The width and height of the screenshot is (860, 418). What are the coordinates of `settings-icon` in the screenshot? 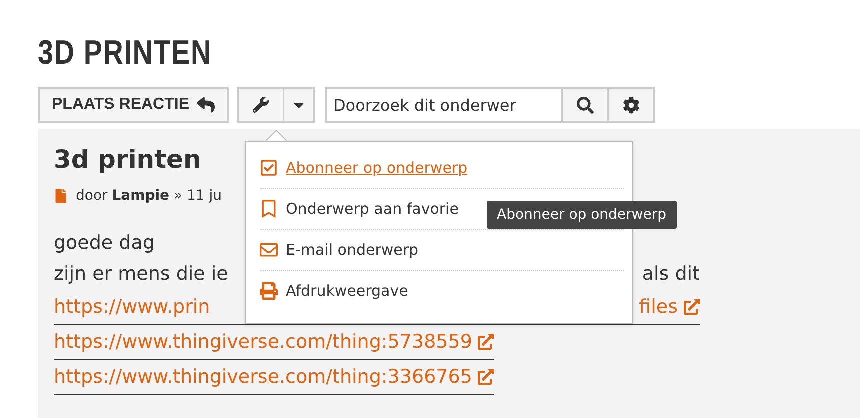 It's located at (631, 105).